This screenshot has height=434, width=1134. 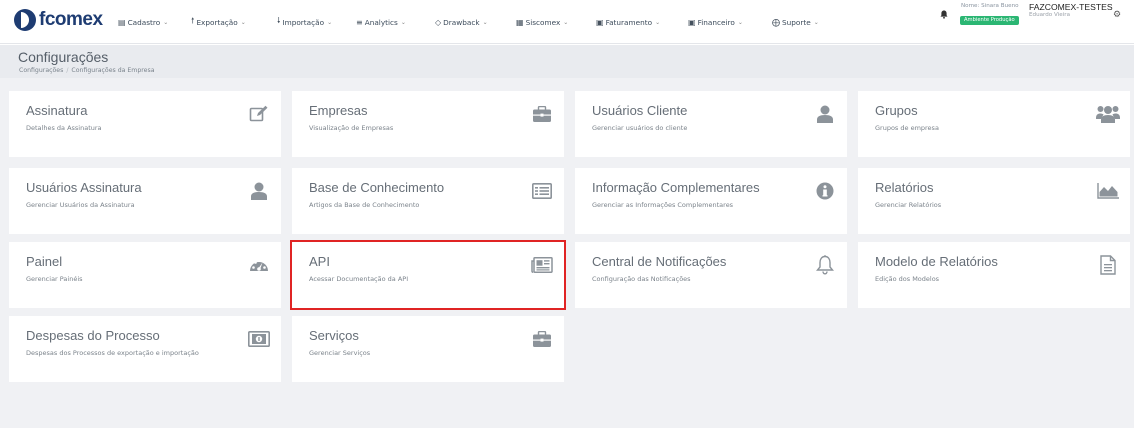 What do you see at coordinates (907, 279) in the screenshot?
I see `card-description: Edição dos Modelos` at bounding box center [907, 279].